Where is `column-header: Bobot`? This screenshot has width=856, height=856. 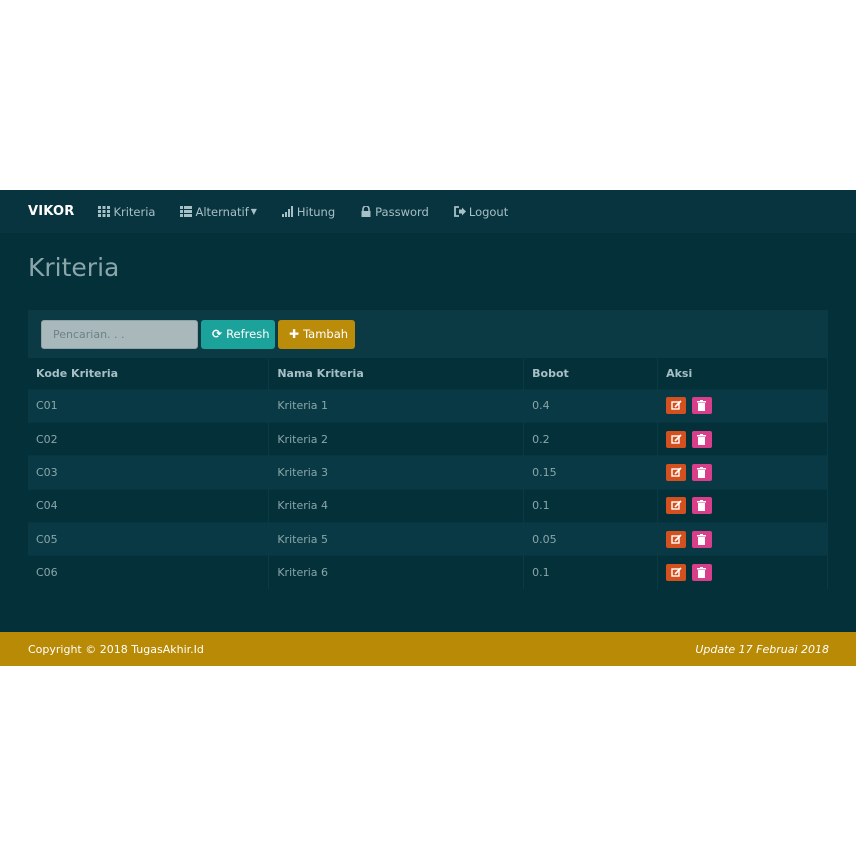 column-header: Bobot is located at coordinates (591, 373).